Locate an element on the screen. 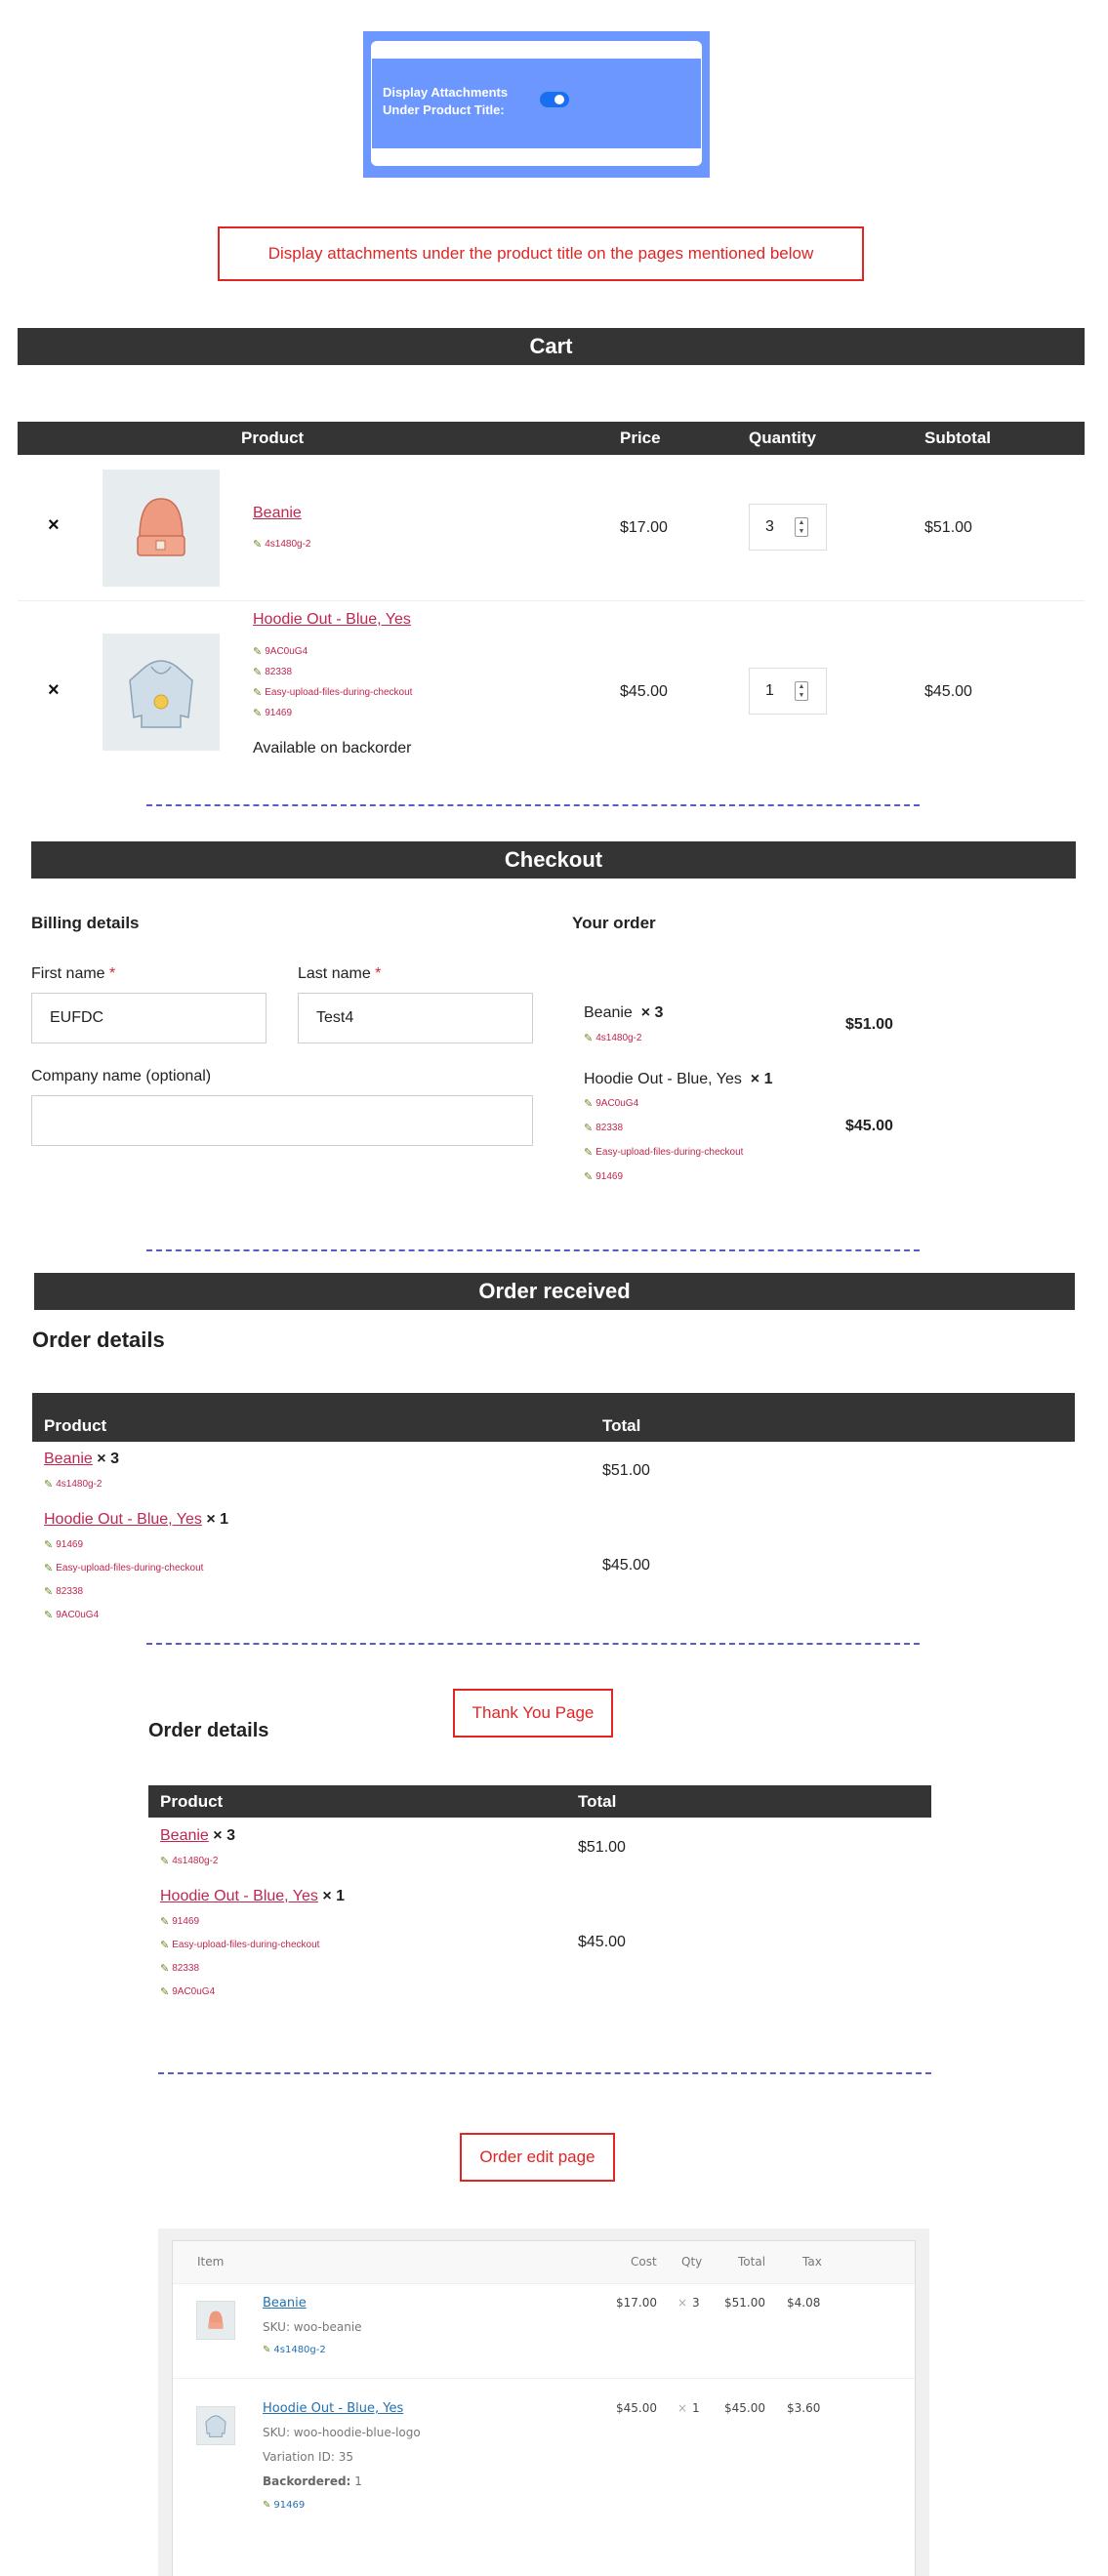 The image size is (1108, 2576). cart-item-subtotal: $45.00 is located at coordinates (948, 691).